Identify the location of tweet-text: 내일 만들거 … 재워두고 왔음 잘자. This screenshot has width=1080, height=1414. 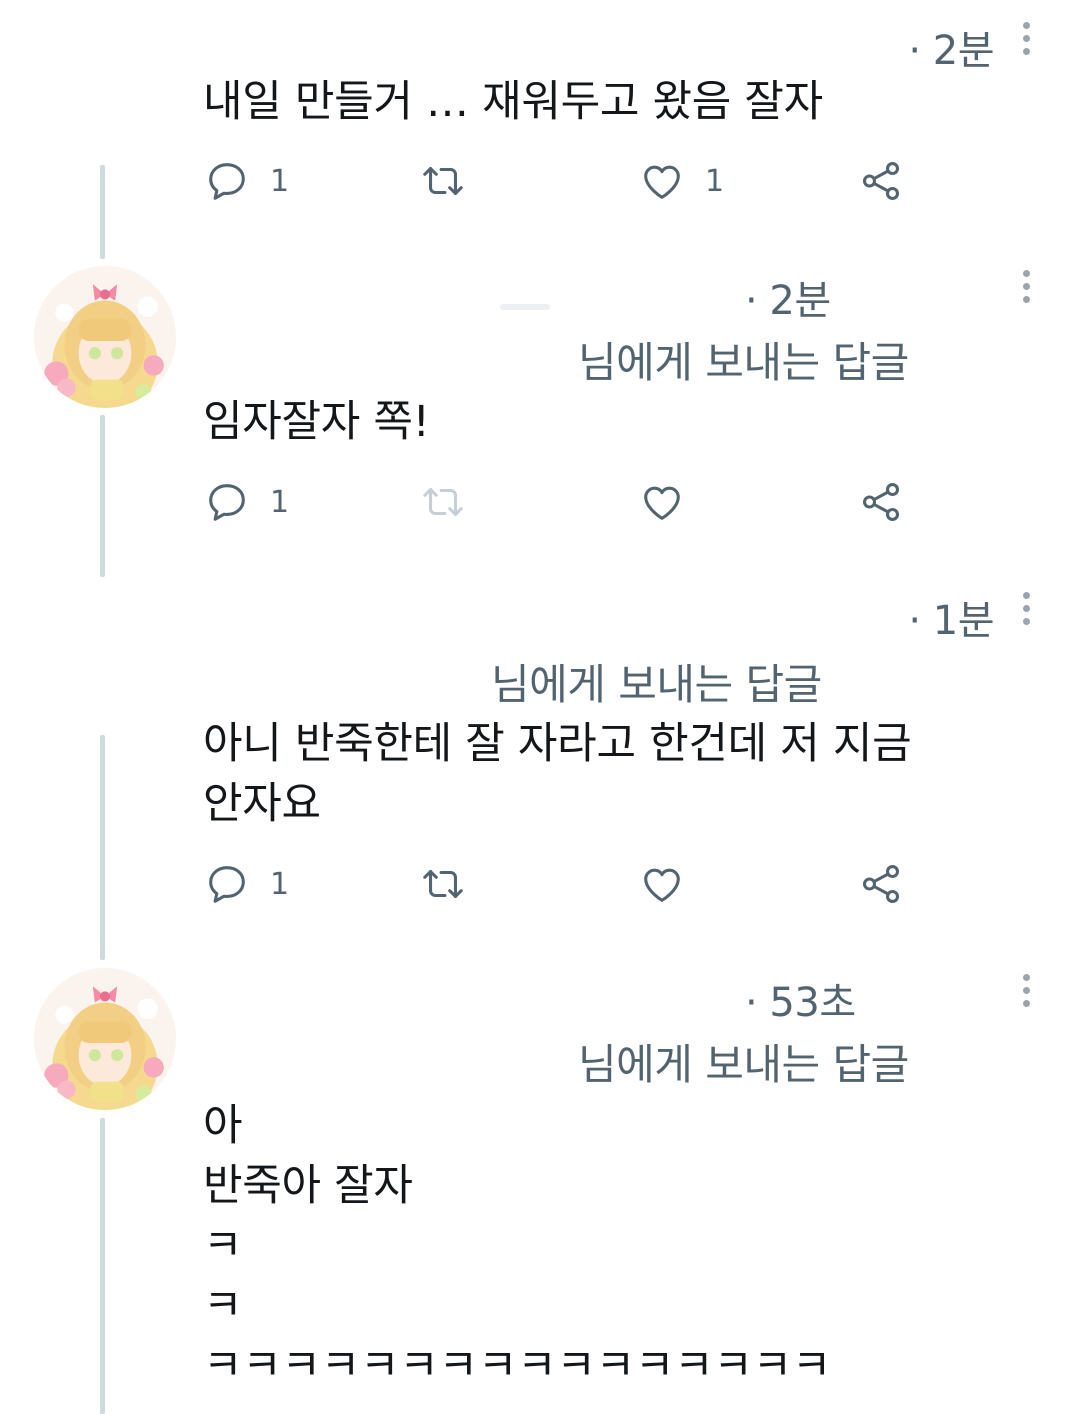
(513, 102).